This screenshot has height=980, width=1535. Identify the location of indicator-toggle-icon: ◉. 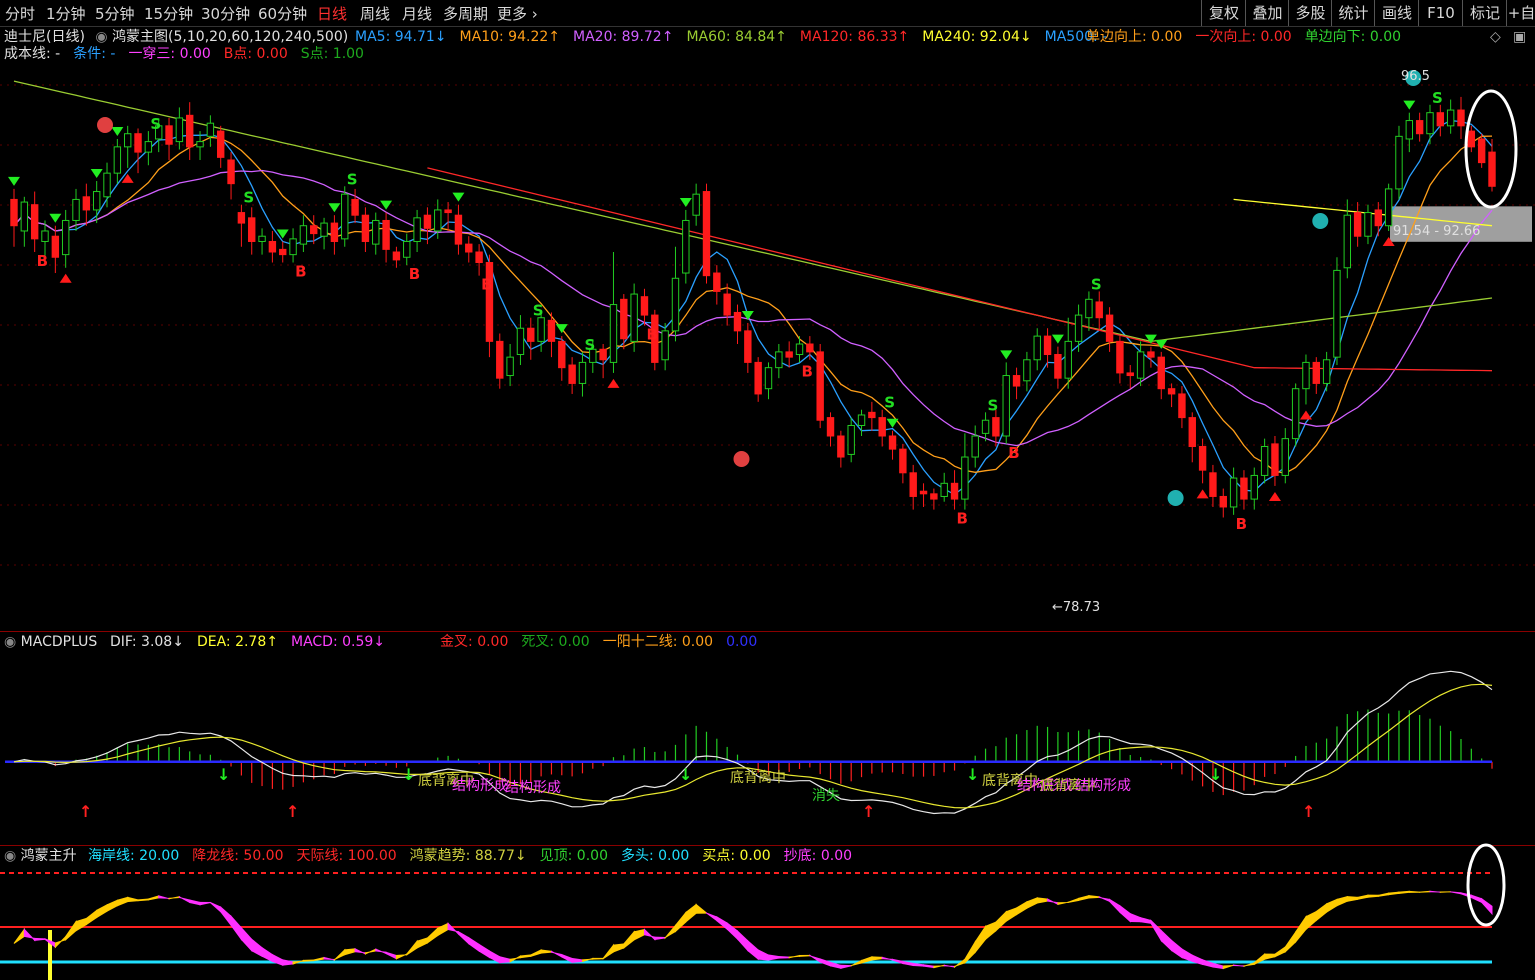
(101, 37).